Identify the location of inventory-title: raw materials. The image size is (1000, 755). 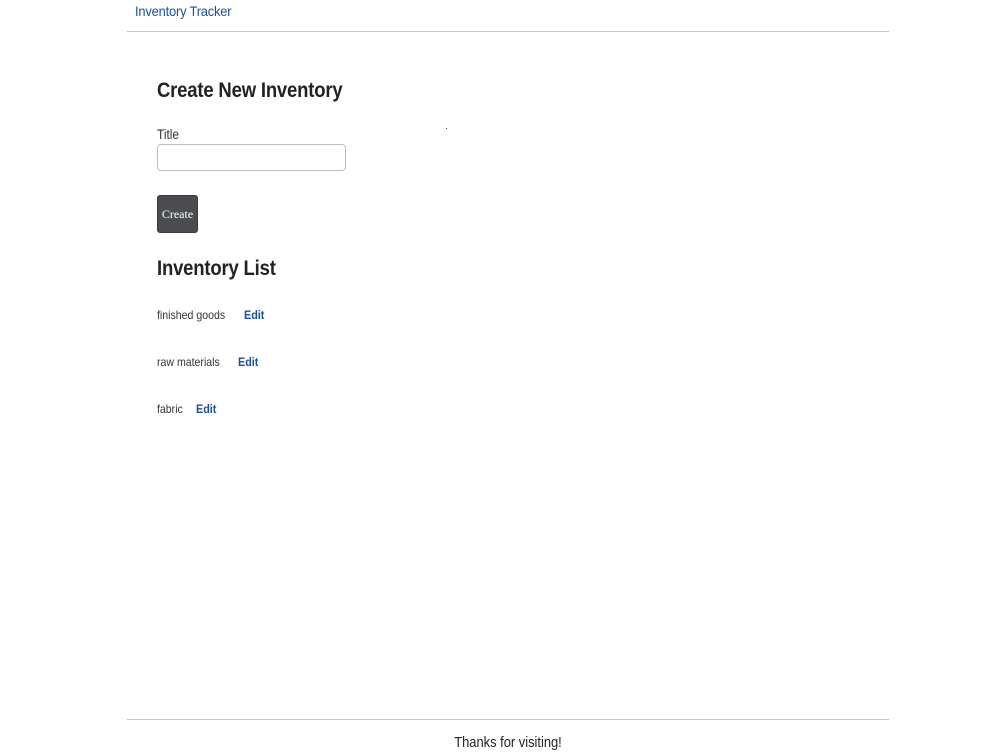
(188, 362).